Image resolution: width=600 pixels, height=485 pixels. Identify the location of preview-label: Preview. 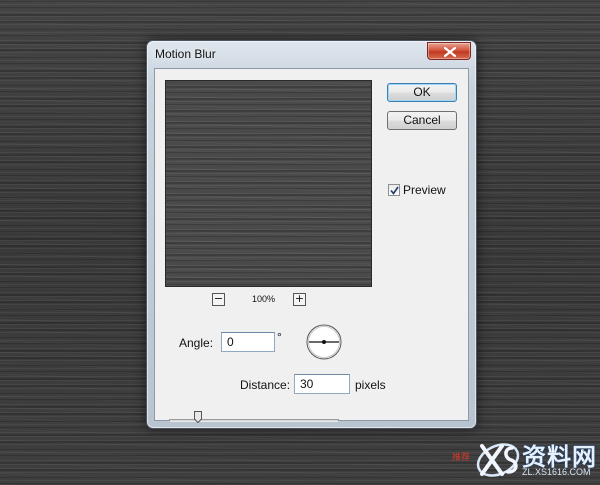
(424, 190).